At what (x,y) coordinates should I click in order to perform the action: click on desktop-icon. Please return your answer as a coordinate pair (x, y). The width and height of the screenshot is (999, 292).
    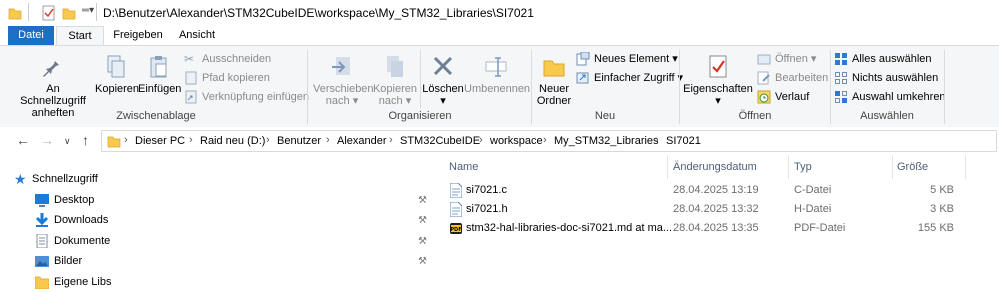
    Looking at the image, I should click on (42, 200).